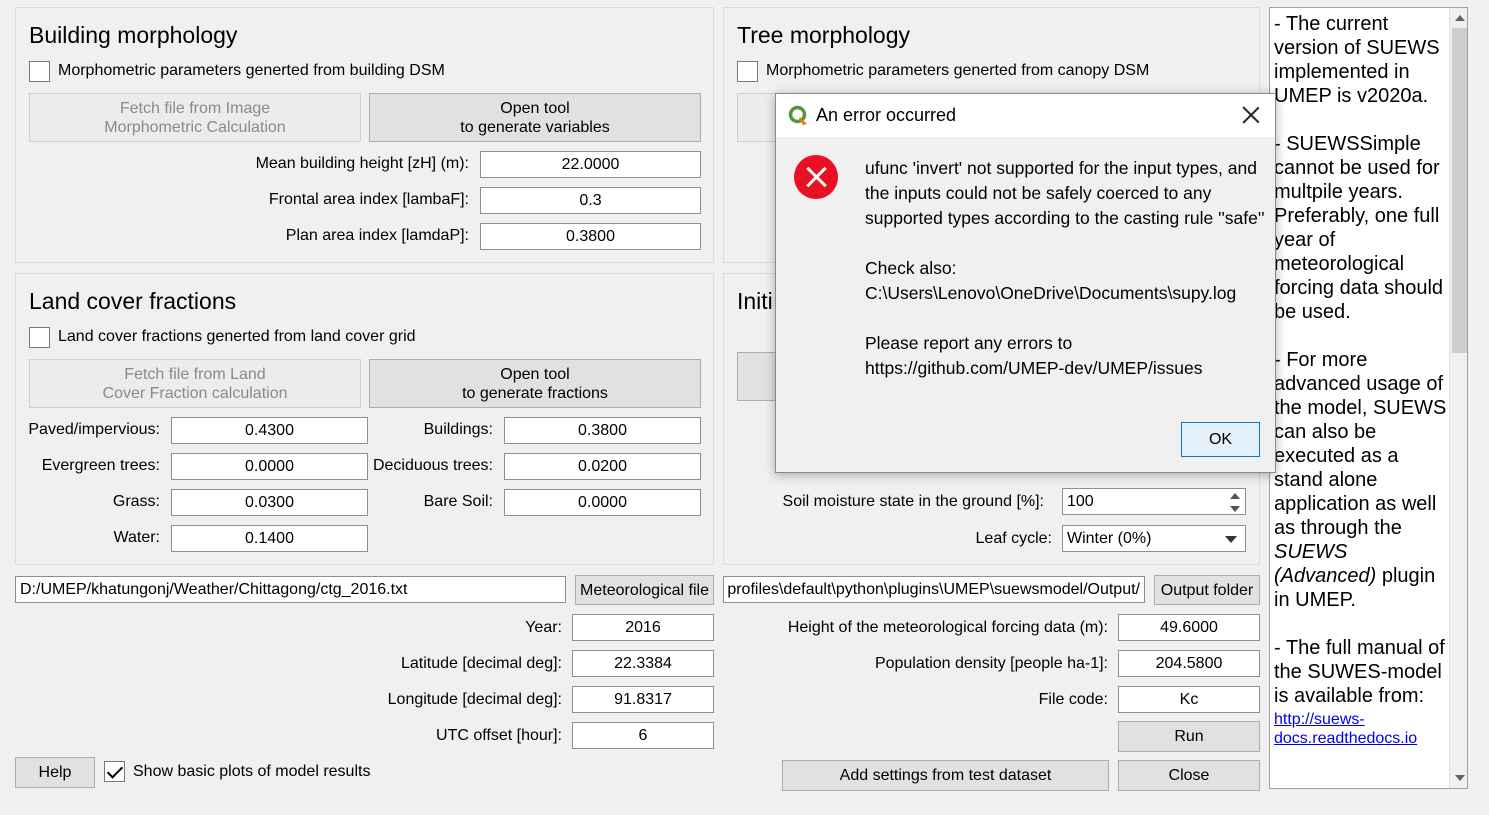 This screenshot has height=815, width=1489. Describe the element at coordinates (1458, 398) in the screenshot. I see `info-scrollbar` at that location.